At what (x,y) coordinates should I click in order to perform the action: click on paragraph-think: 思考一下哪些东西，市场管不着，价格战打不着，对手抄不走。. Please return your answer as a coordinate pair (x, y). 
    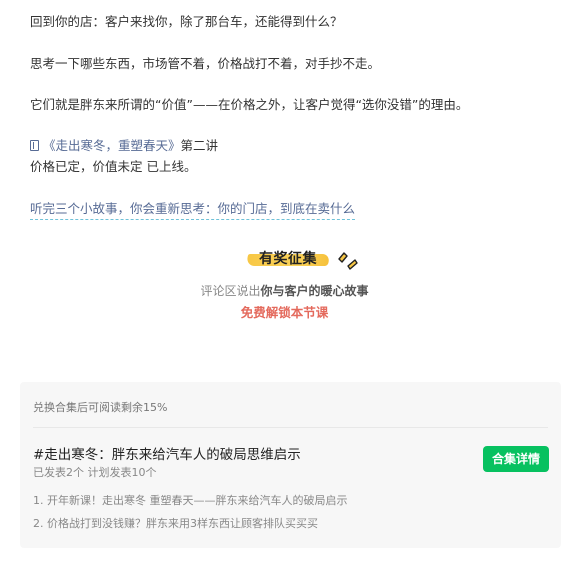
    Looking at the image, I should click on (205, 63).